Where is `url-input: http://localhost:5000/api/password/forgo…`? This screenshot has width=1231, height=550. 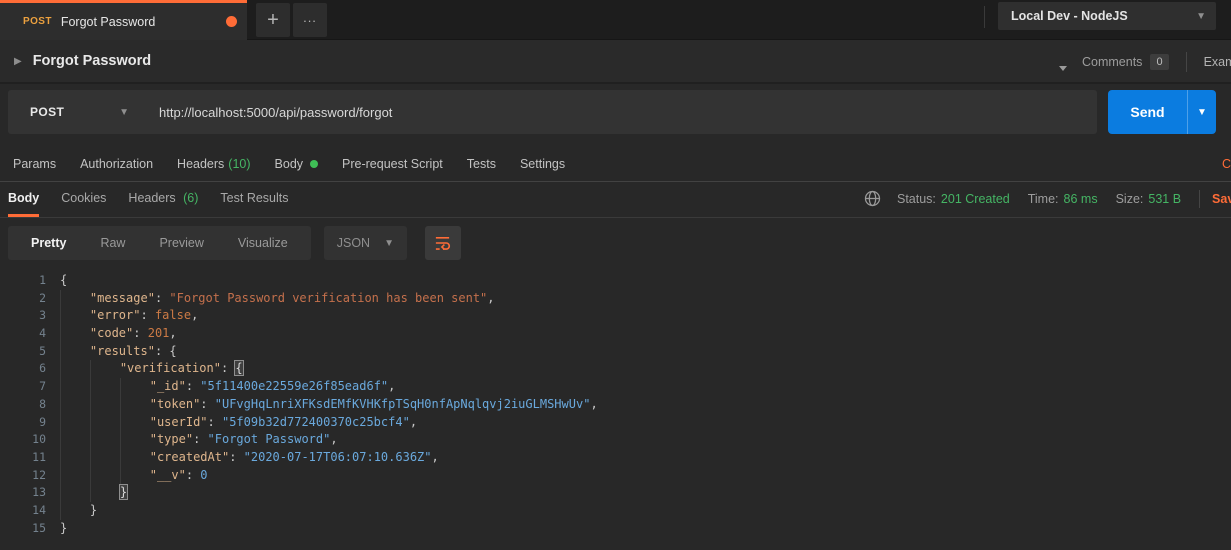 url-input: http://localhost:5000/api/password/forgo… is located at coordinates (269, 112).